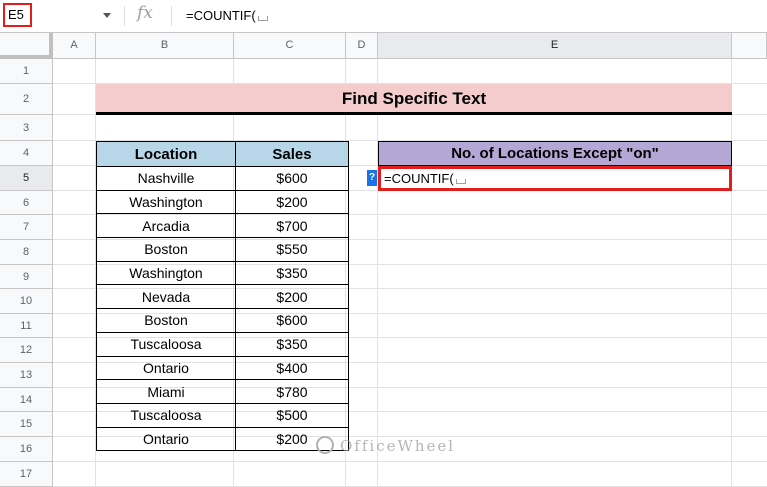 This screenshot has width=767, height=487. Describe the element at coordinates (26, 99) in the screenshot. I see `row-header-2: 2` at that location.